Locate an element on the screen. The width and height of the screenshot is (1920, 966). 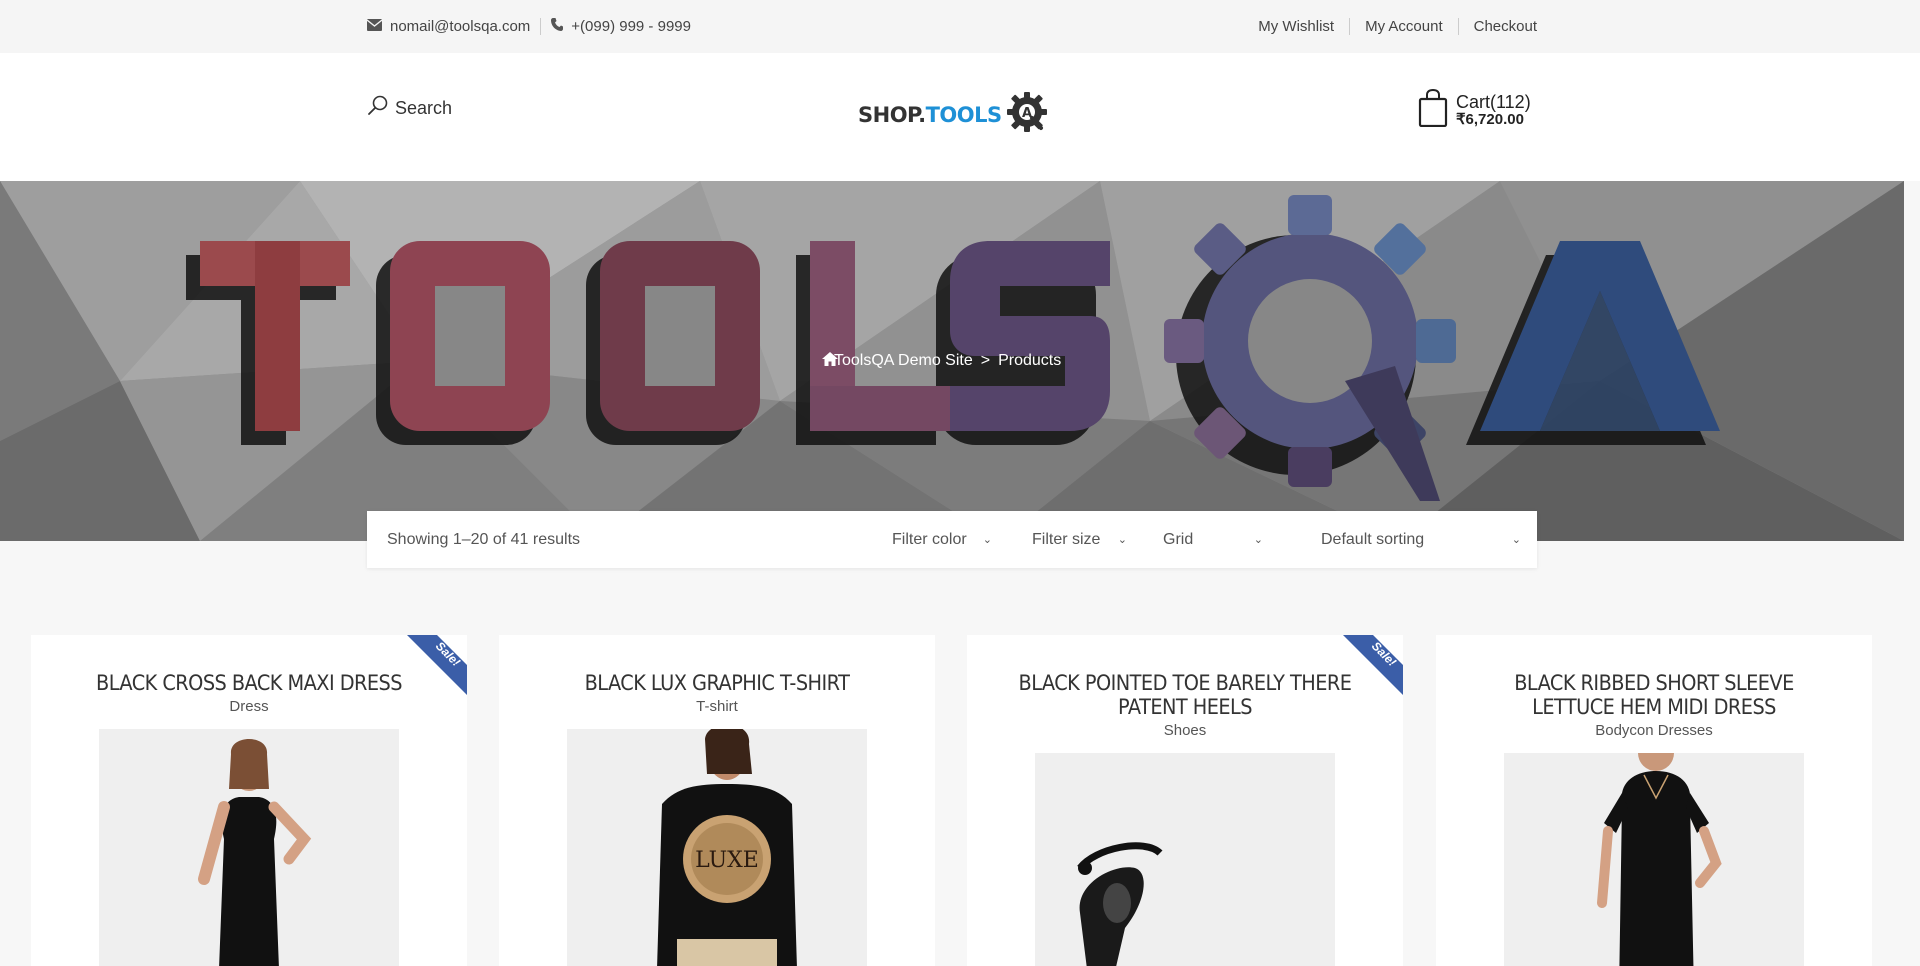
filter-size-select: Filter size ⌄ is located at coordinates (1079, 540).